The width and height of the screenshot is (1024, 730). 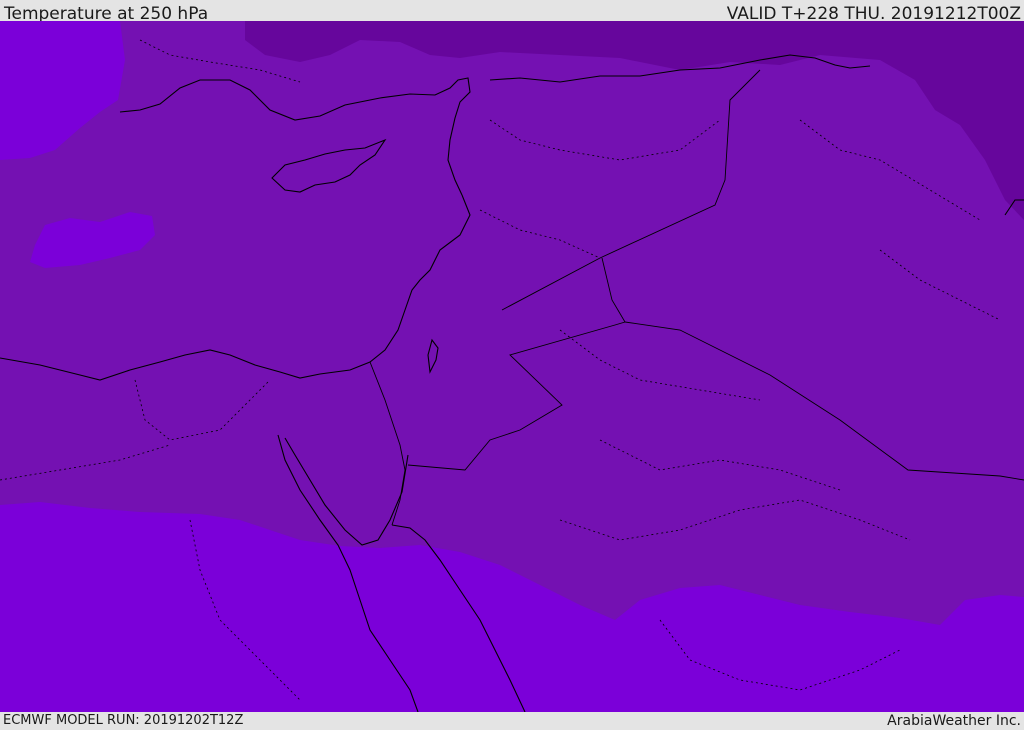 I want to click on model-run: ECMWF MODEL RUN: 20191202T12Z, so click(x=123, y=720).